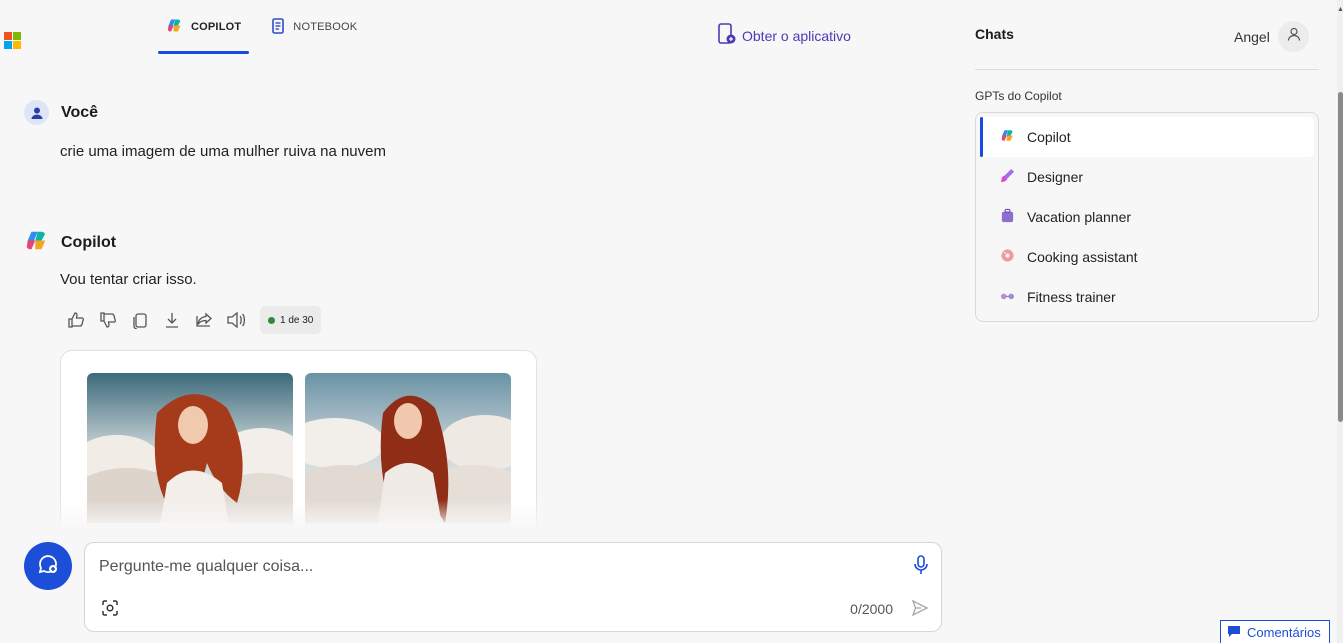  Describe the element at coordinates (139, 320) in the screenshot. I see `copy-icon` at that location.